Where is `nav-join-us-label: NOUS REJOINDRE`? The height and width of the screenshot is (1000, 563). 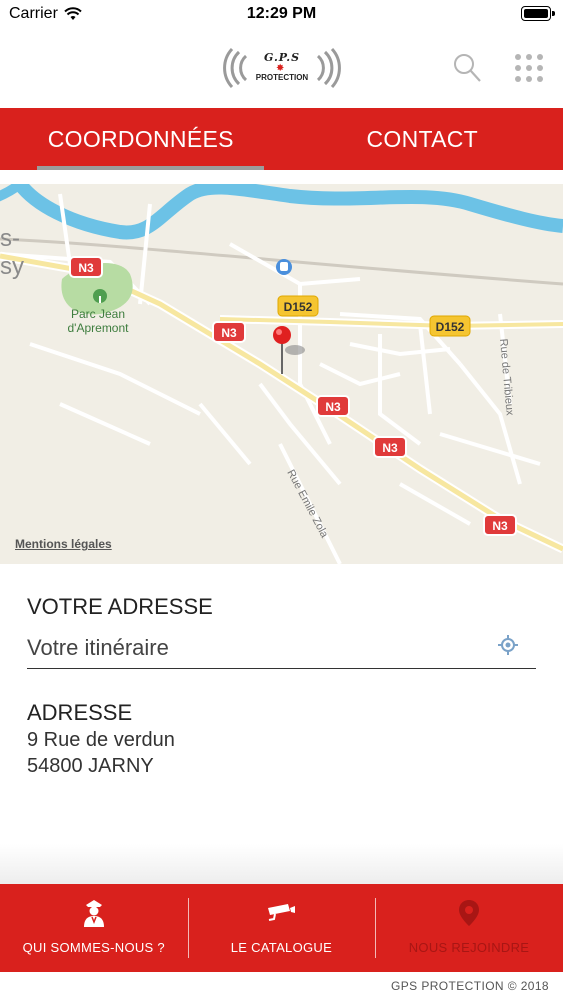
nav-join-us-label: NOUS REJOINDRE is located at coordinates (469, 947).